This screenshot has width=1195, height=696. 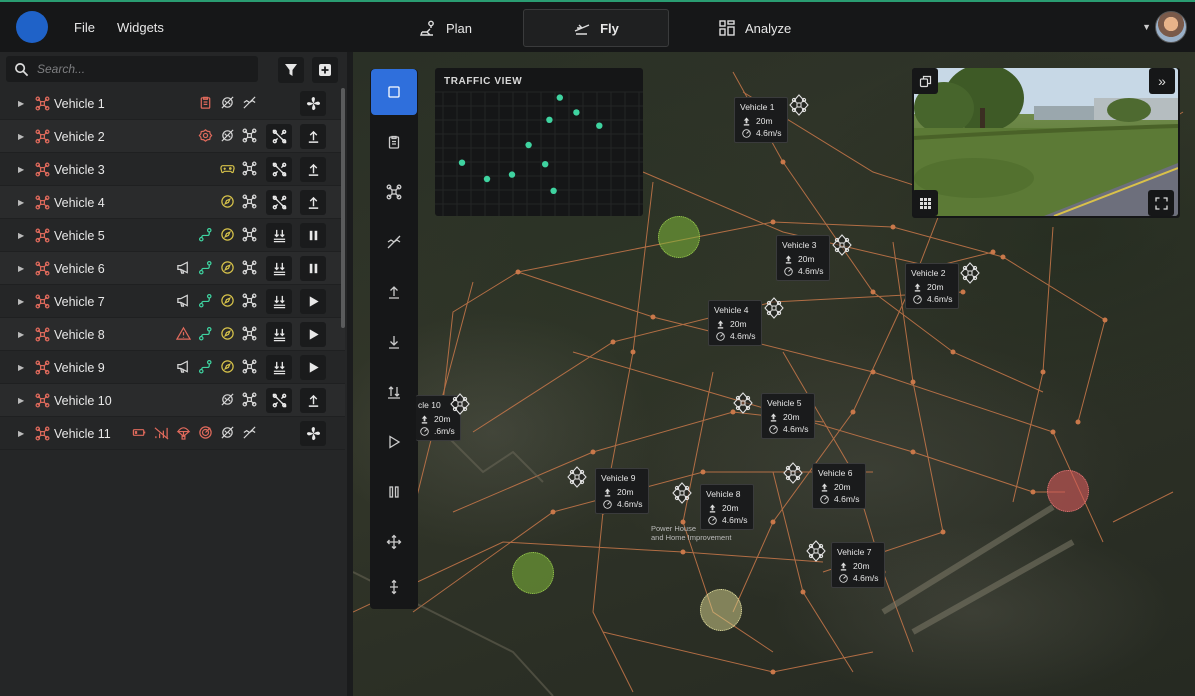 I want to click on vehicle-row: ▶ Vehicle 9, so click(x=172, y=367).